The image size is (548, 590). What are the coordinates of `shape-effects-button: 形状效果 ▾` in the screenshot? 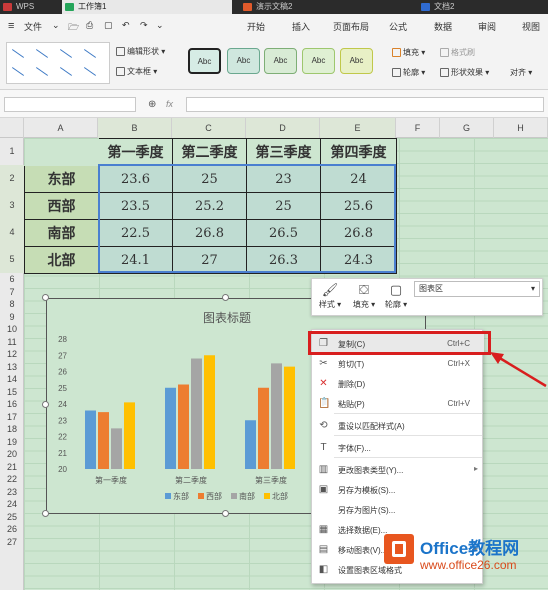 It's located at (464, 72).